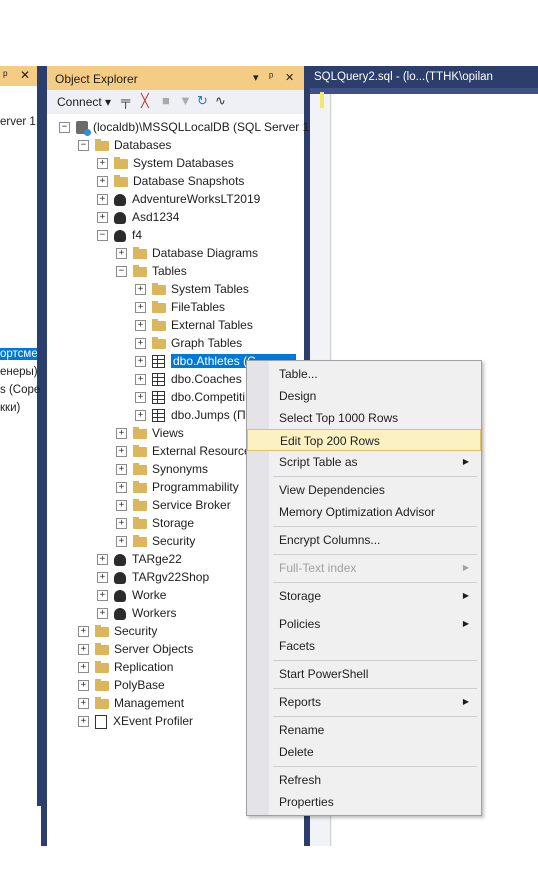 This screenshot has width=538, height=893. Describe the element at coordinates (183, 451) in the screenshot. I see `tree-node-external-resource: + External Resource` at that location.